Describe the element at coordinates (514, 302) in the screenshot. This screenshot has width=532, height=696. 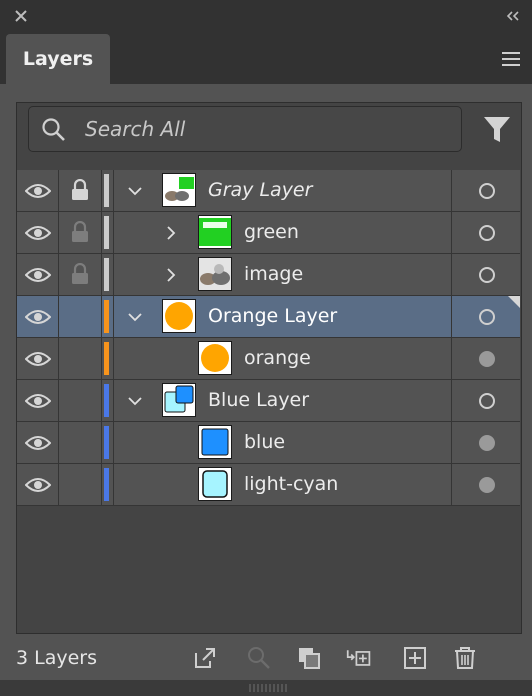
I see `selected-art-indicator` at that location.